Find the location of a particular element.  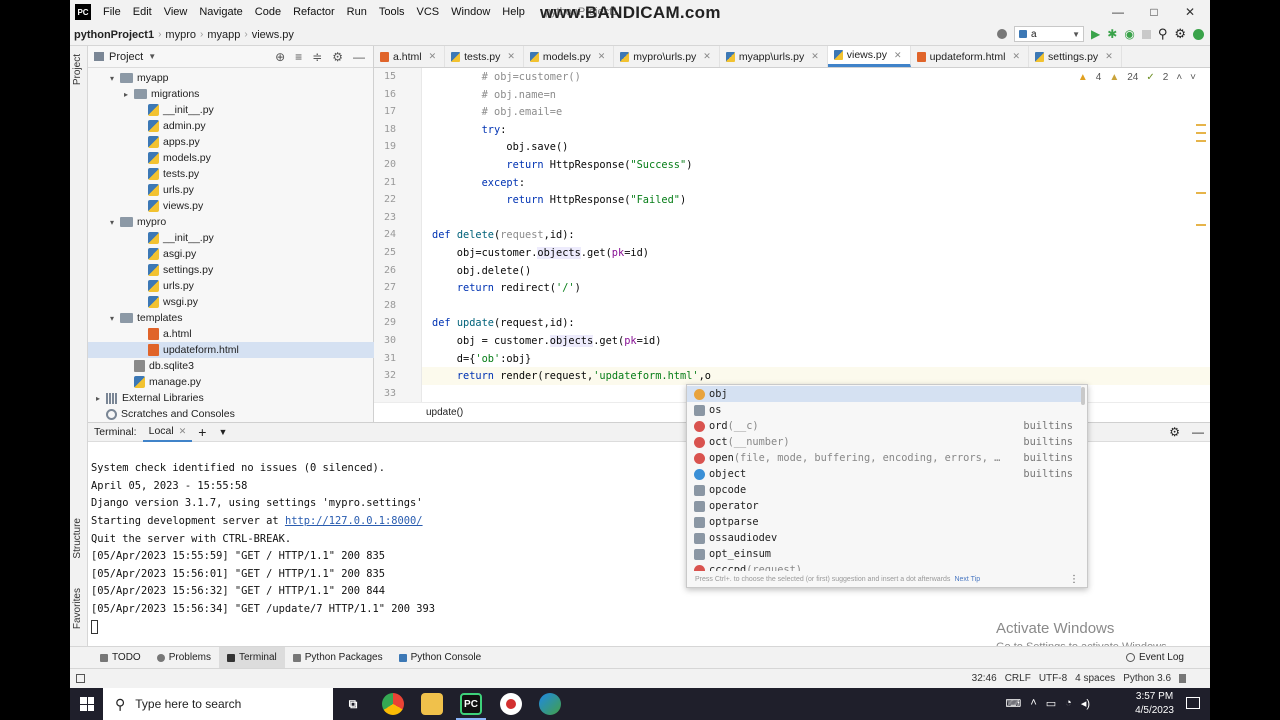

bandicam-taskbar-icon is located at coordinates (511, 704).